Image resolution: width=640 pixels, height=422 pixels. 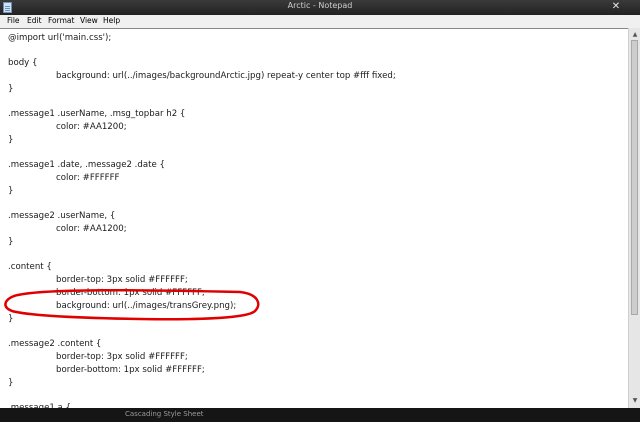 I want to click on code-line: .content {, so click(x=30, y=267).